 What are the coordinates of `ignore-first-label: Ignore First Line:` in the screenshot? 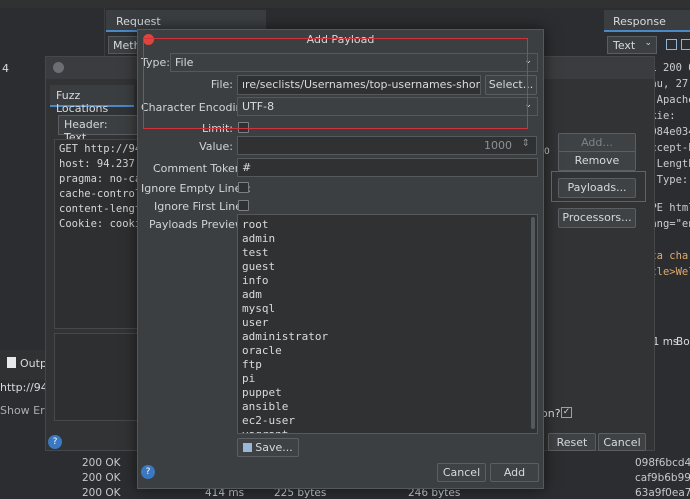 It's located at (200, 206).